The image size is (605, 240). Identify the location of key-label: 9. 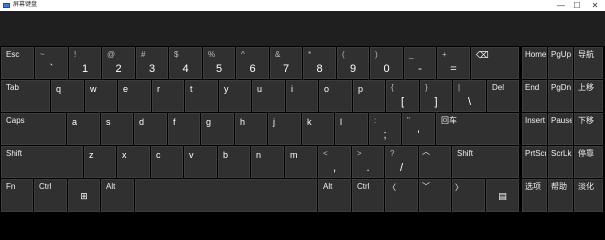
(353, 69).